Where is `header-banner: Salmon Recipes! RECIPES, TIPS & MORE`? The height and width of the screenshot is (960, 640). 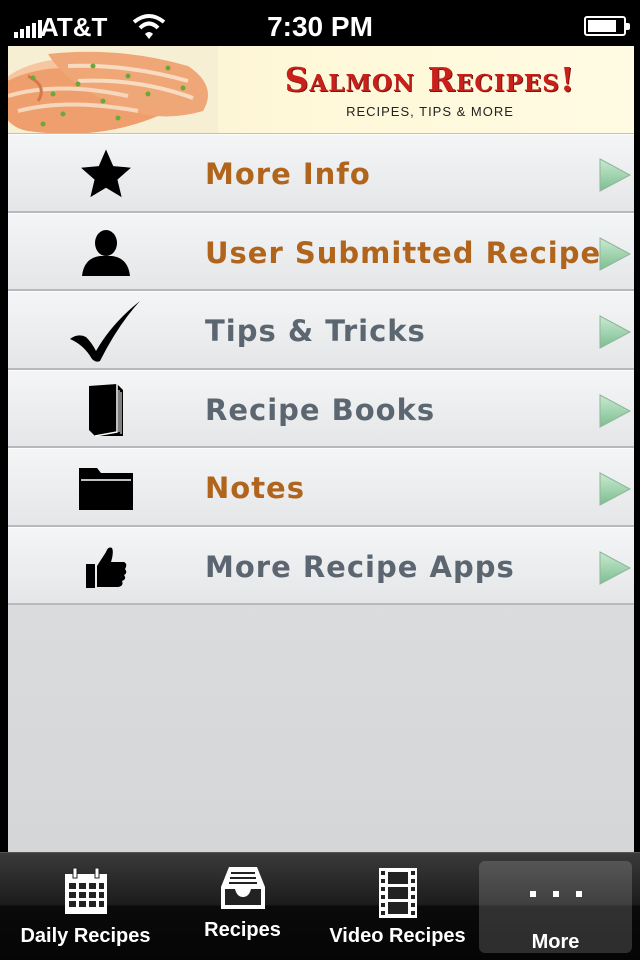 header-banner: Salmon Recipes! RECIPES, TIPS & MORE is located at coordinates (321, 90).